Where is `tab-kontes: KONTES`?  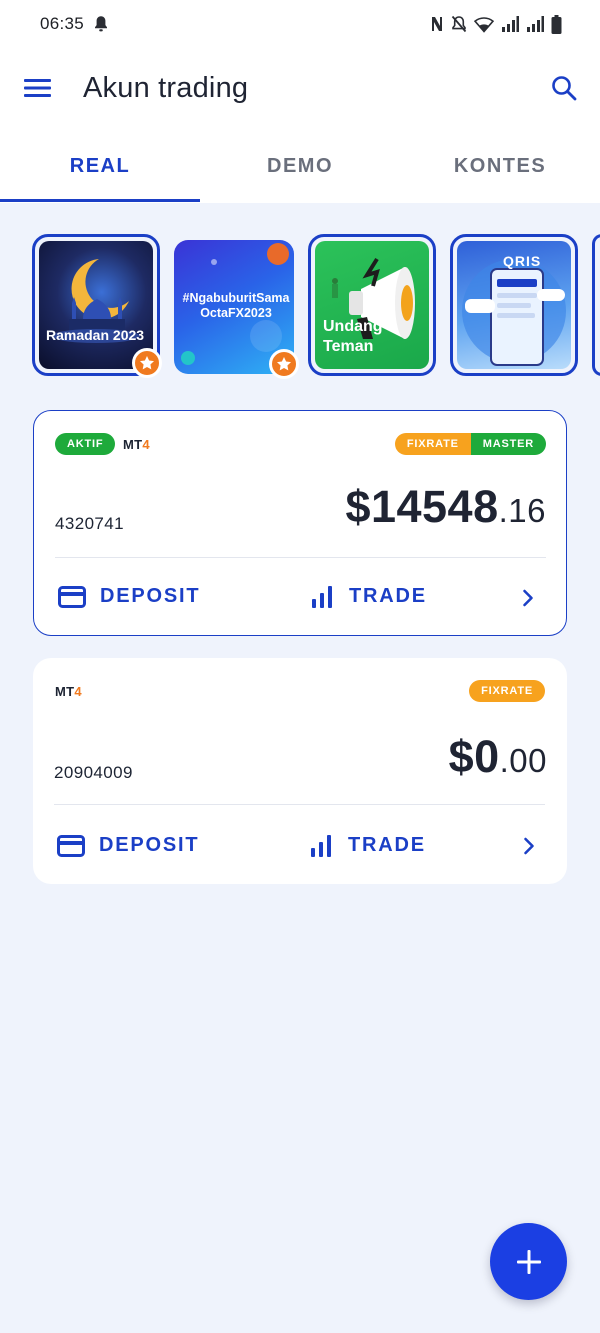 tab-kontes: KONTES is located at coordinates (500, 171).